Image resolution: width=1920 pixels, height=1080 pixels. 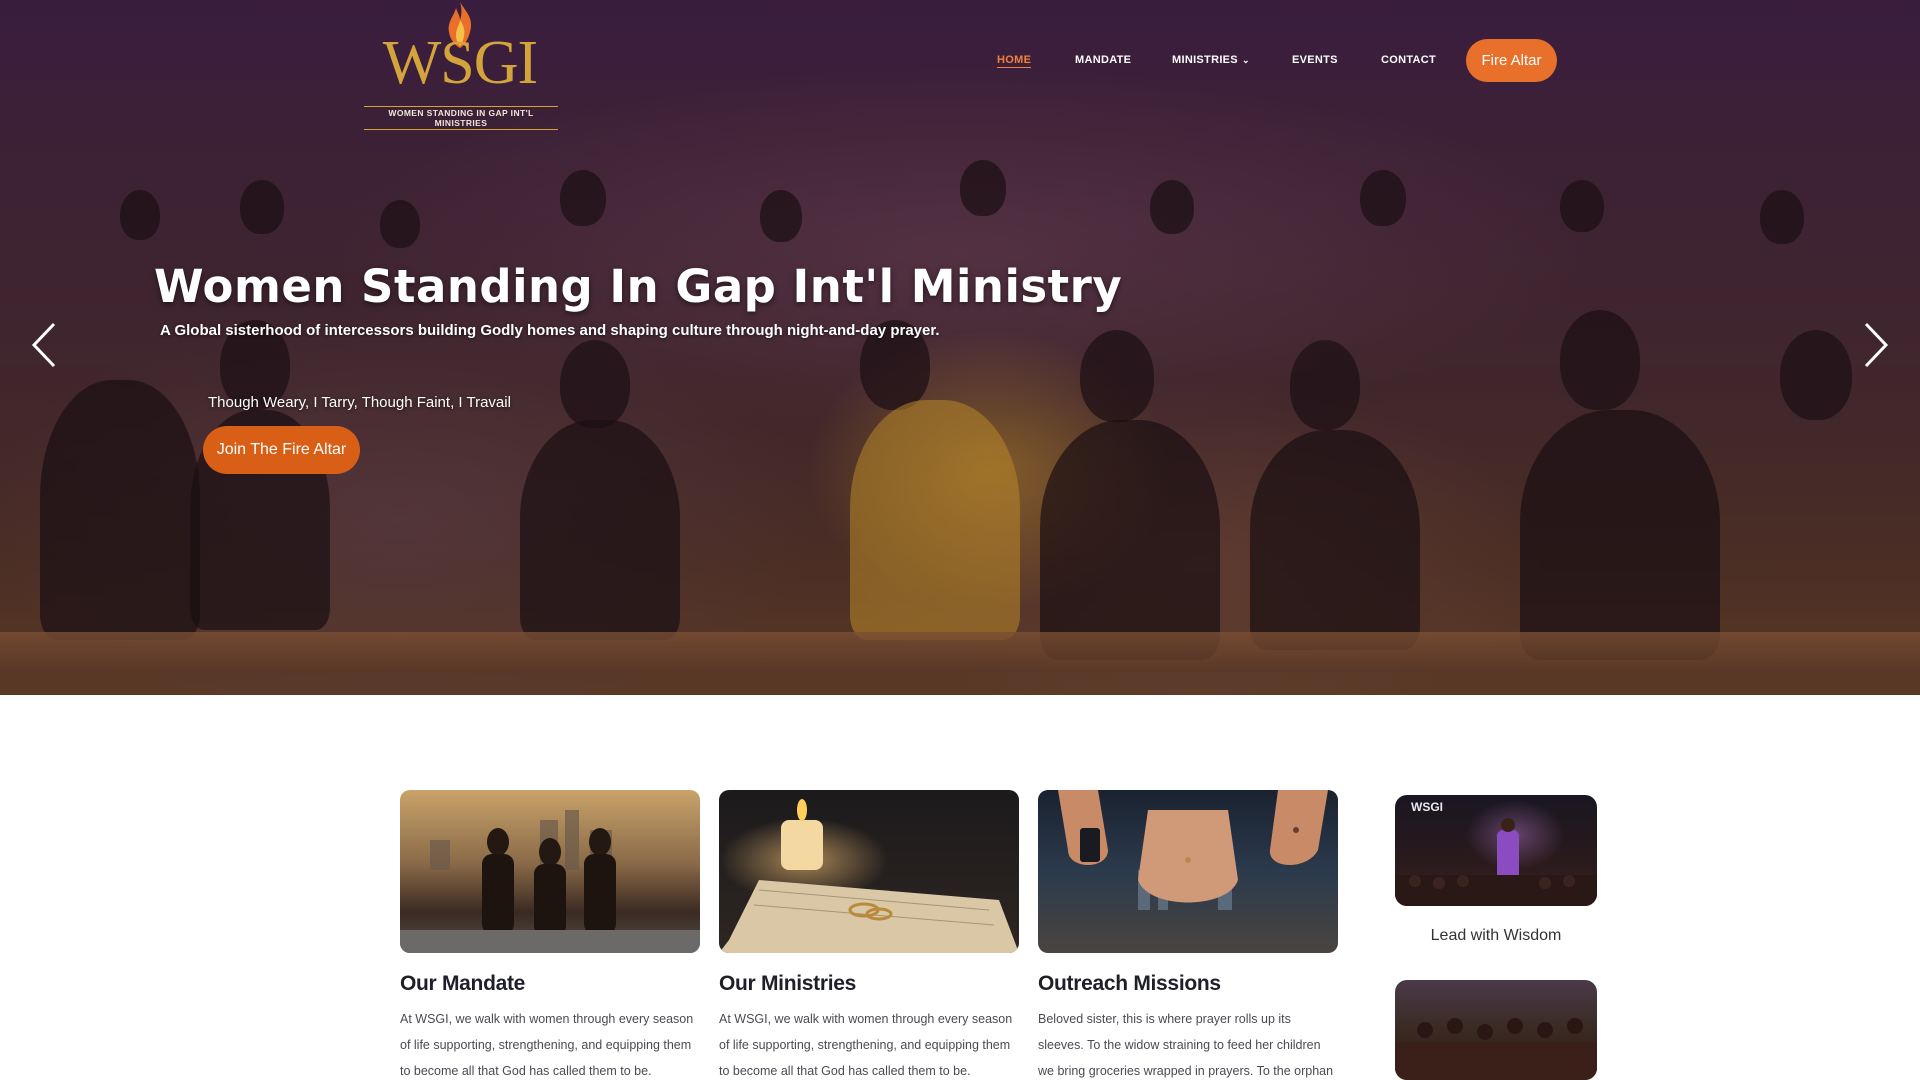 What do you see at coordinates (787, 983) in the screenshot?
I see `card-ministries-title: Our Ministries` at bounding box center [787, 983].